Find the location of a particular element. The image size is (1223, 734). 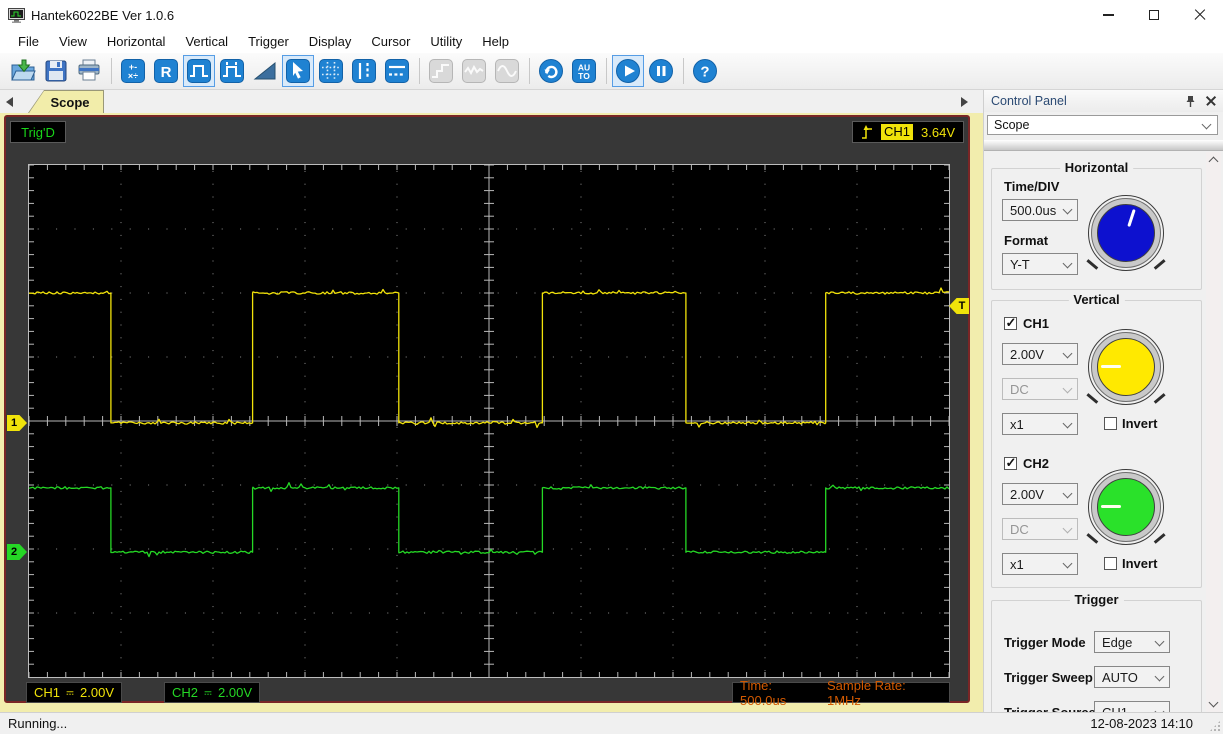

time-per-div: Time: 500.0us is located at coordinates (763, 692).